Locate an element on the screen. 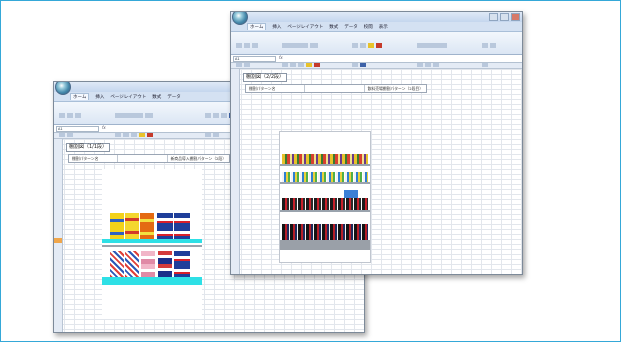 The width and height of the screenshot is (621, 342). header-row: 棚割パターン名 飲料売場棚割パターン（2段目） is located at coordinates (336, 88).